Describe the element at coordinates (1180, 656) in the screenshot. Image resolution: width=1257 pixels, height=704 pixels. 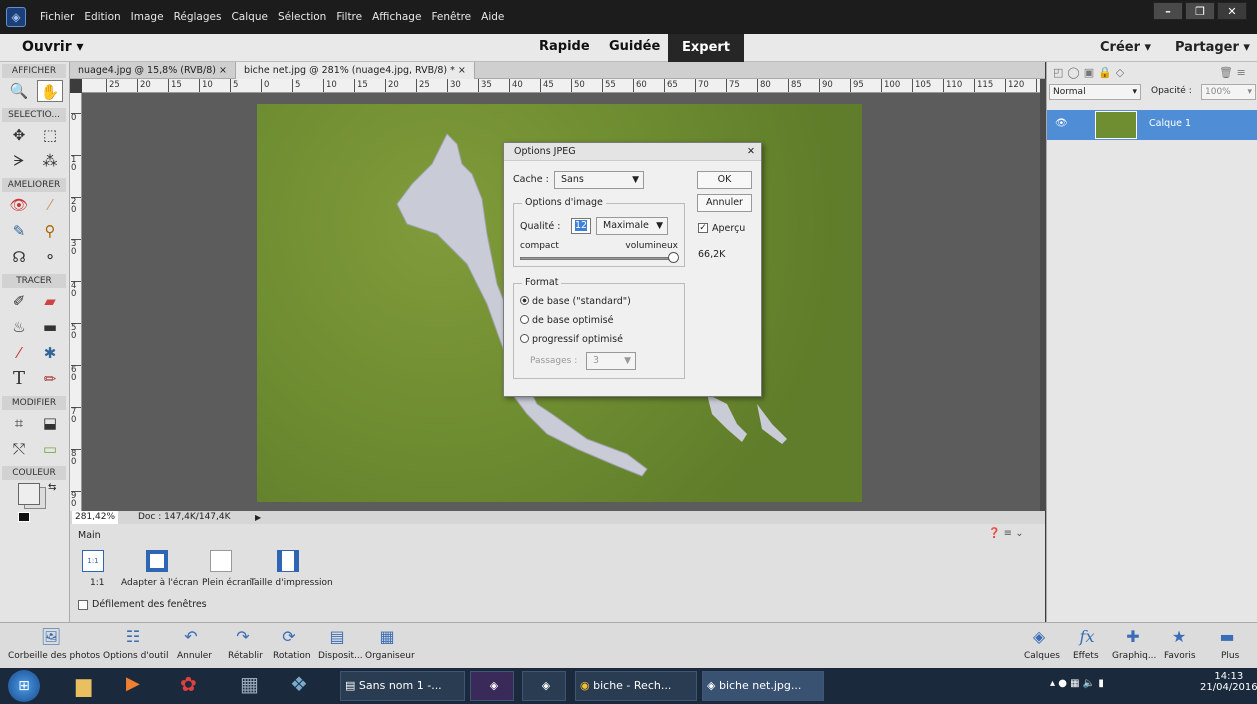
I see `favorites-button: Favoris` at that location.